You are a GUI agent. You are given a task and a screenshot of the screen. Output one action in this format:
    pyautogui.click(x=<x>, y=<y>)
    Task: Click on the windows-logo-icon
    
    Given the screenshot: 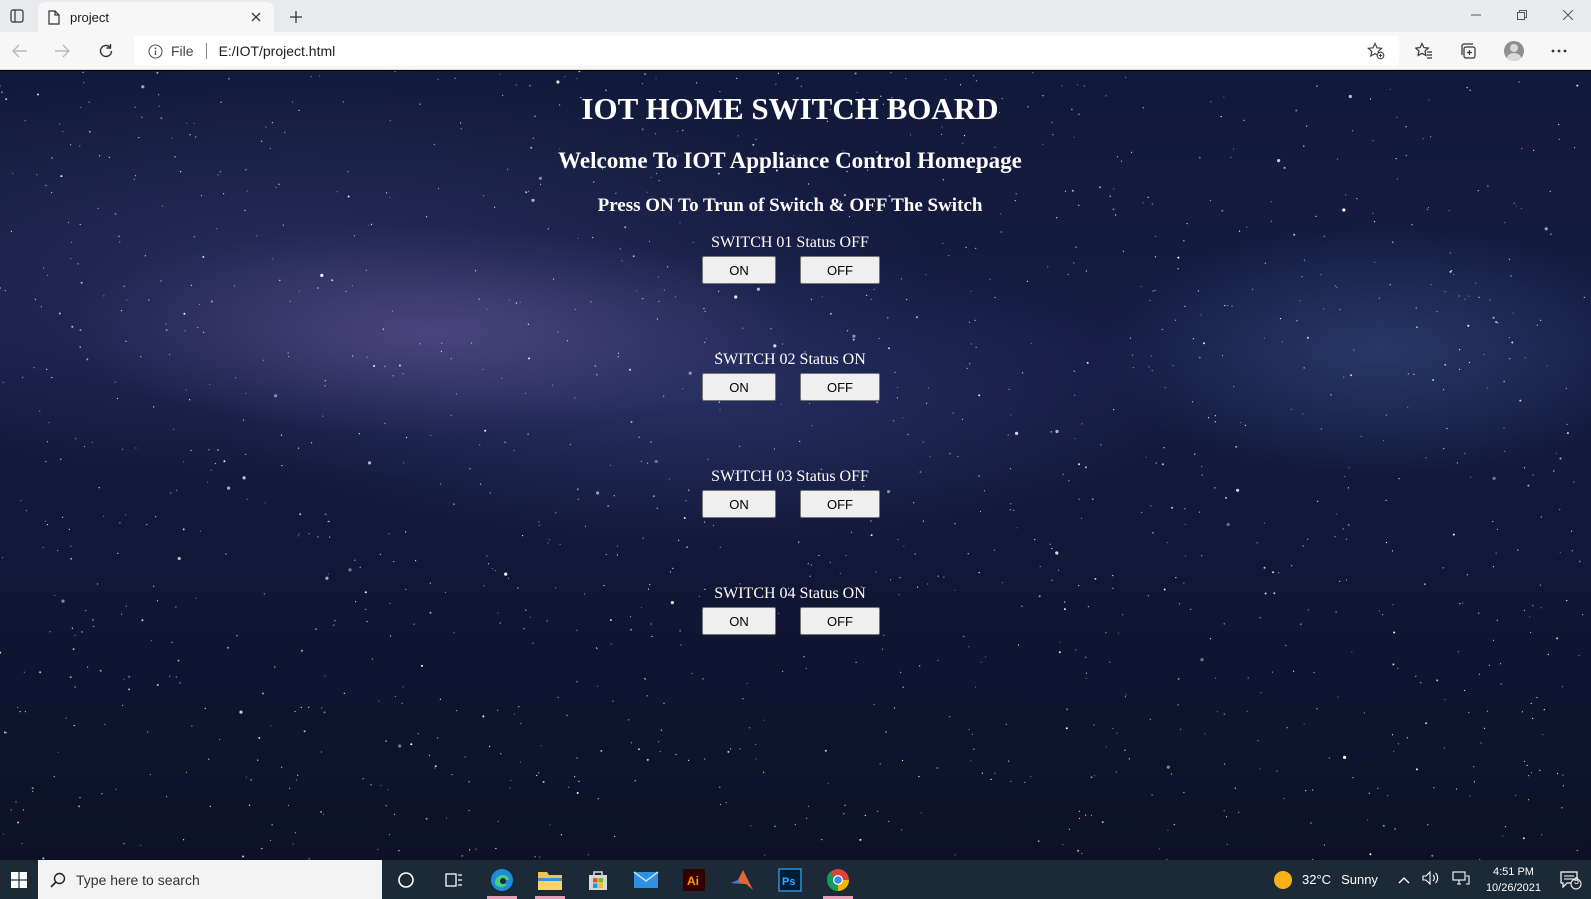 What is the action you would take?
    pyautogui.click(x=19, y=879)
    